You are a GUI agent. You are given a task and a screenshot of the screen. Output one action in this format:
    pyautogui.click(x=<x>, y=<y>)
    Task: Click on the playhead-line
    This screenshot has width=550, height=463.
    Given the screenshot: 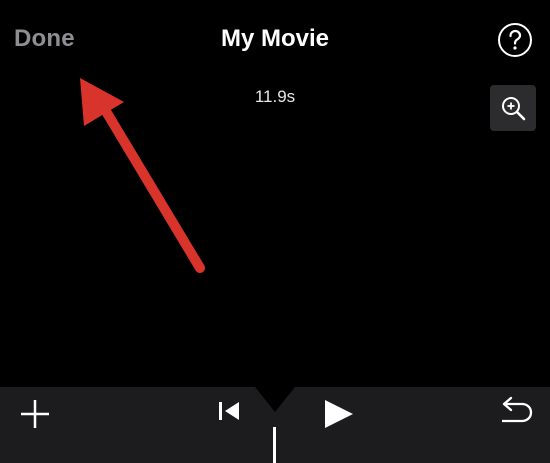 What is the action you would take?
    pyautogui.click(x=274, y=445)
    